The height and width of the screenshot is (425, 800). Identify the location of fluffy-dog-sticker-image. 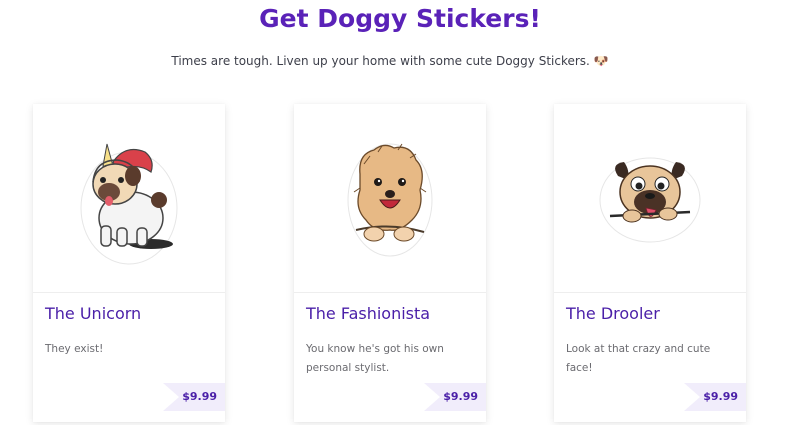
(390, 198).